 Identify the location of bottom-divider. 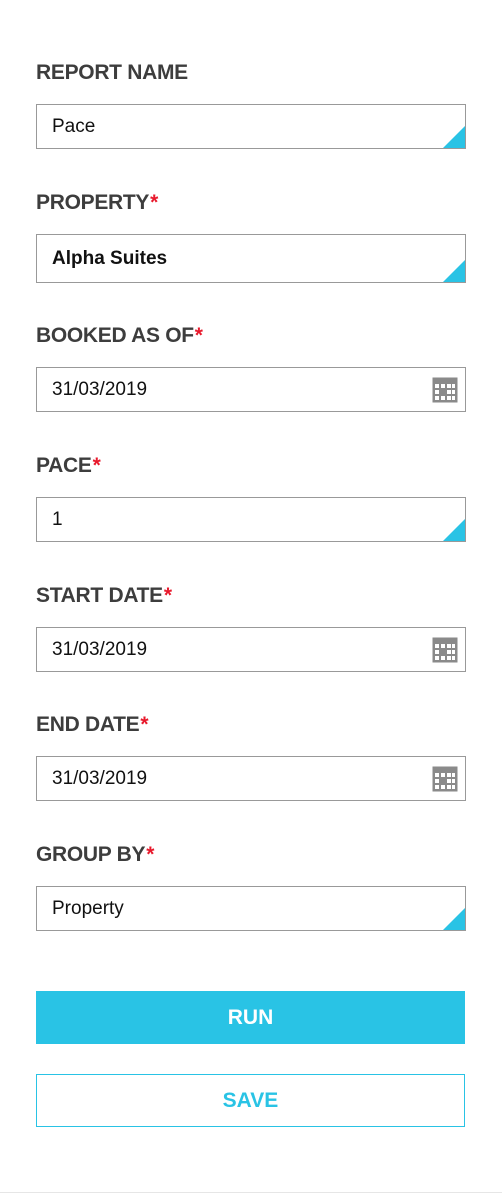
(251, 1192).